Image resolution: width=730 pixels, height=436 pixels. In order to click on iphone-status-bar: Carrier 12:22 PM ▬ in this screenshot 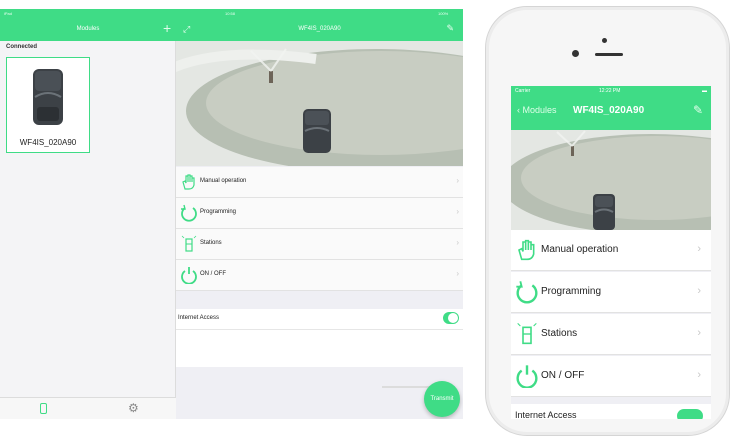, I will do `click(611, 91)`.